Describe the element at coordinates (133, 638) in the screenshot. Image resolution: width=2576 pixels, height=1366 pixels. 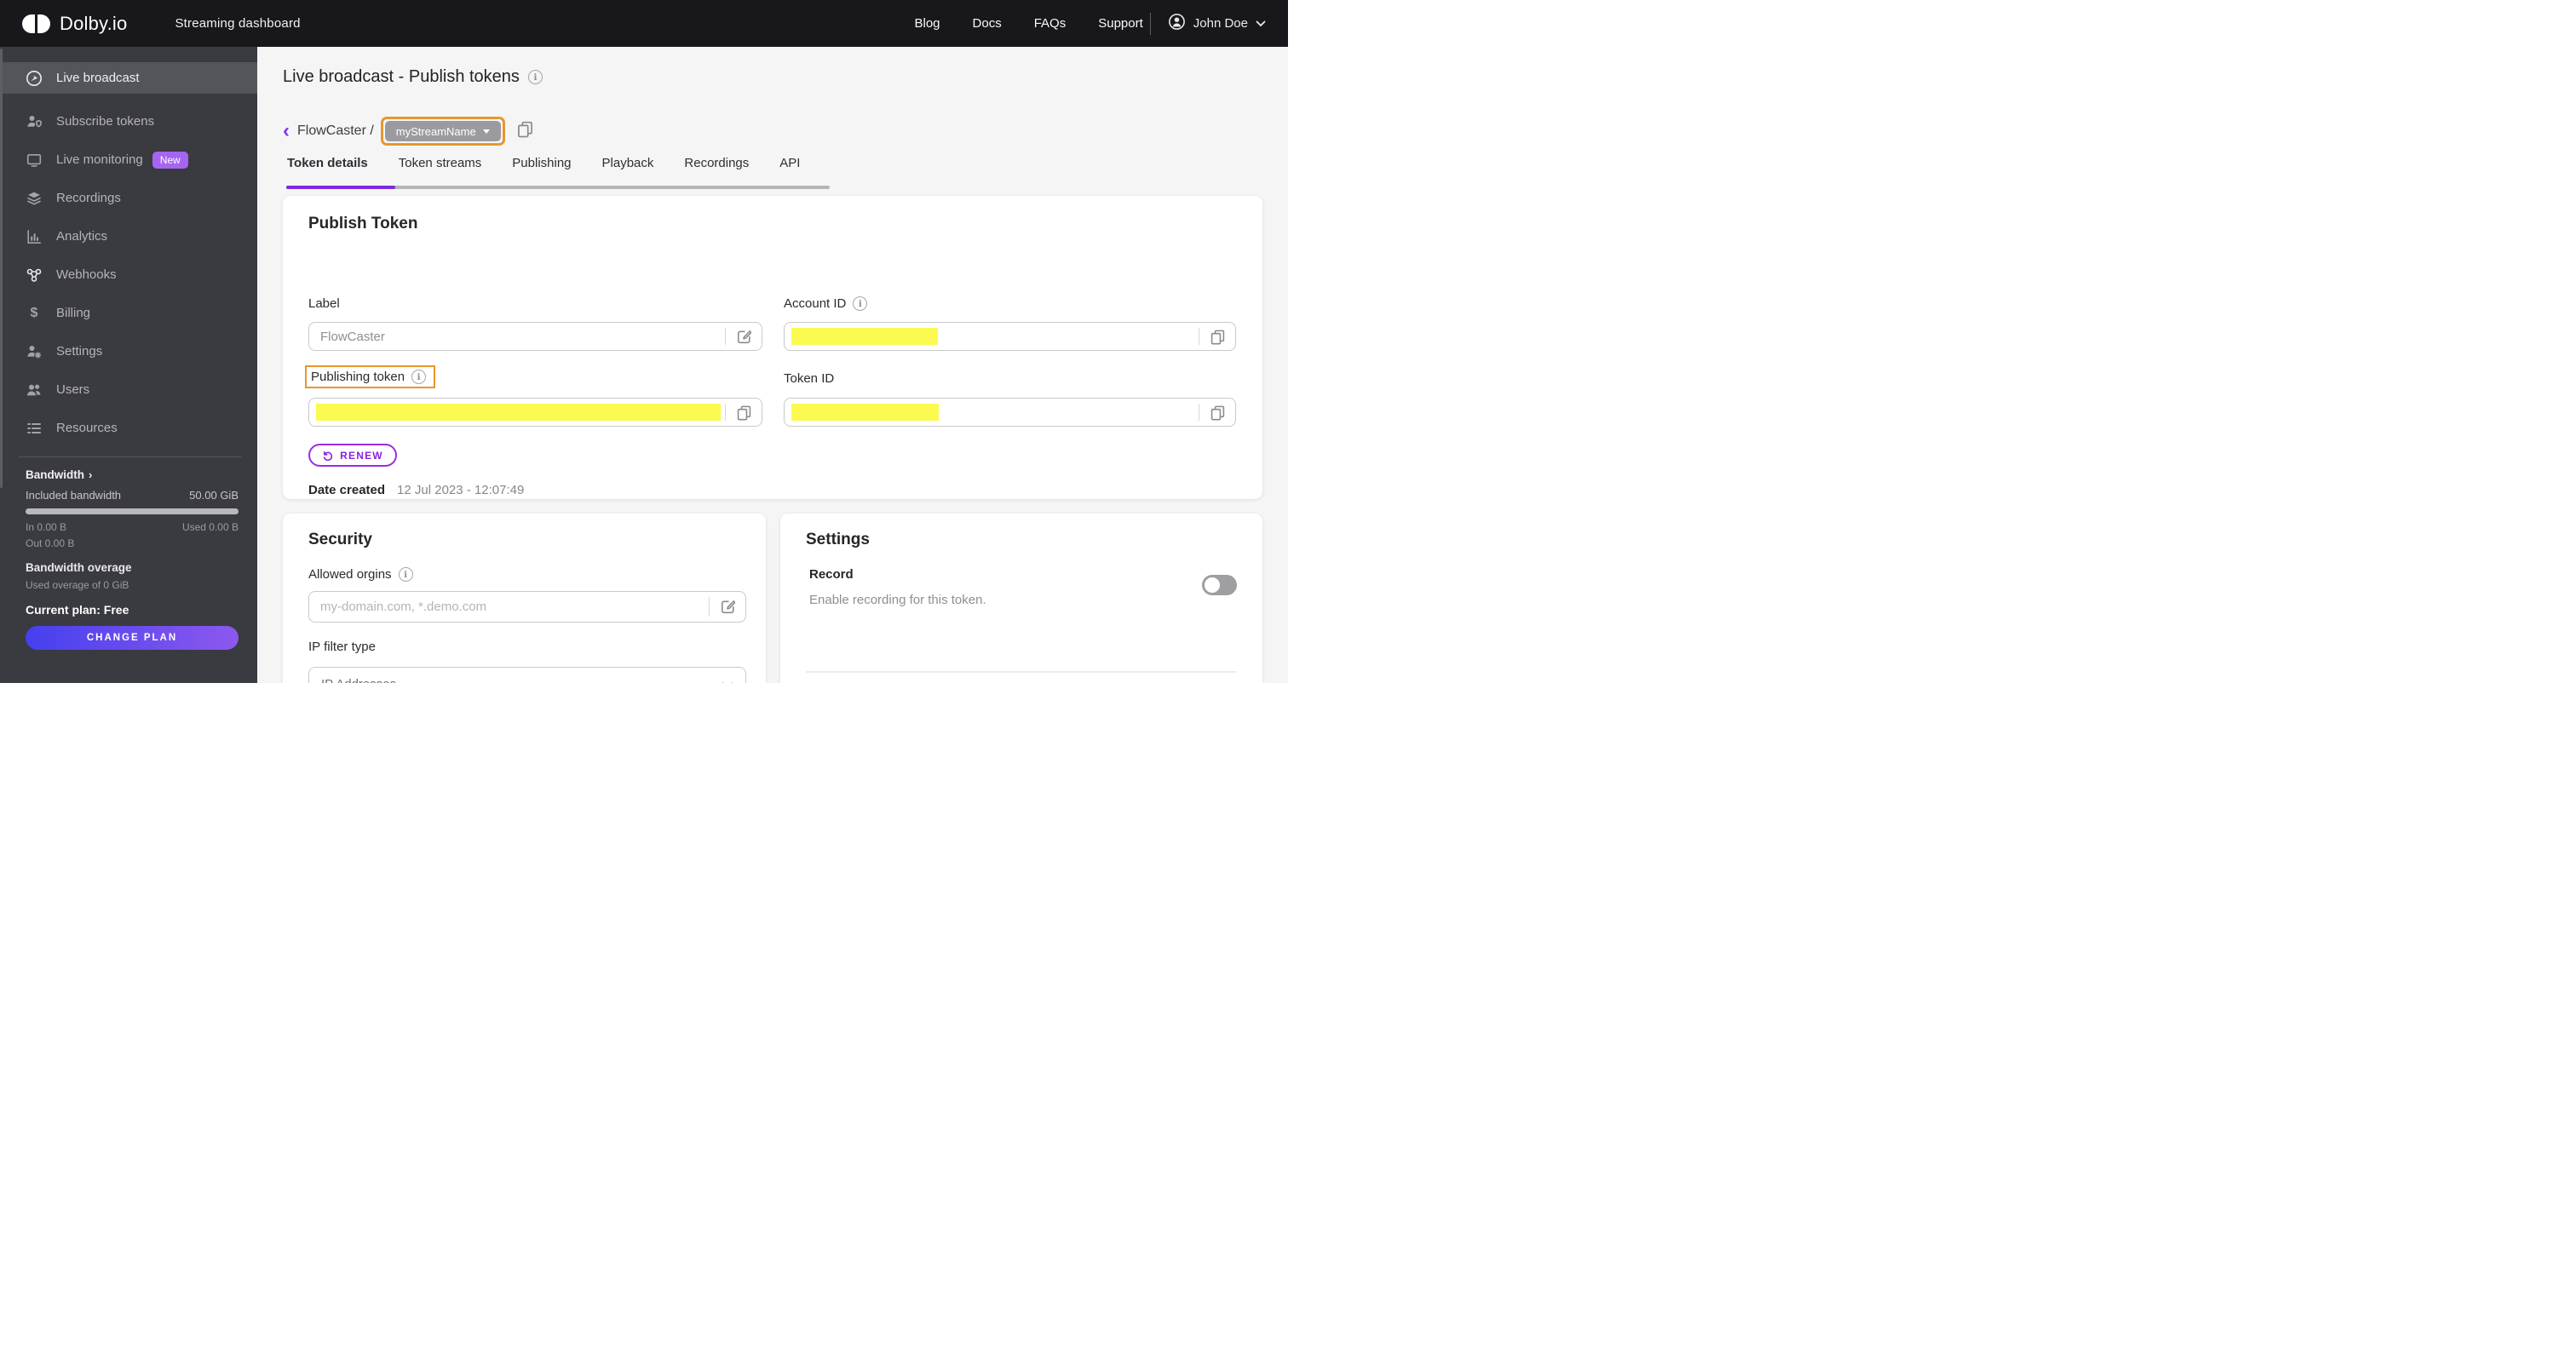
I see `change-plan-button: CHANGE PLAN` at that location.